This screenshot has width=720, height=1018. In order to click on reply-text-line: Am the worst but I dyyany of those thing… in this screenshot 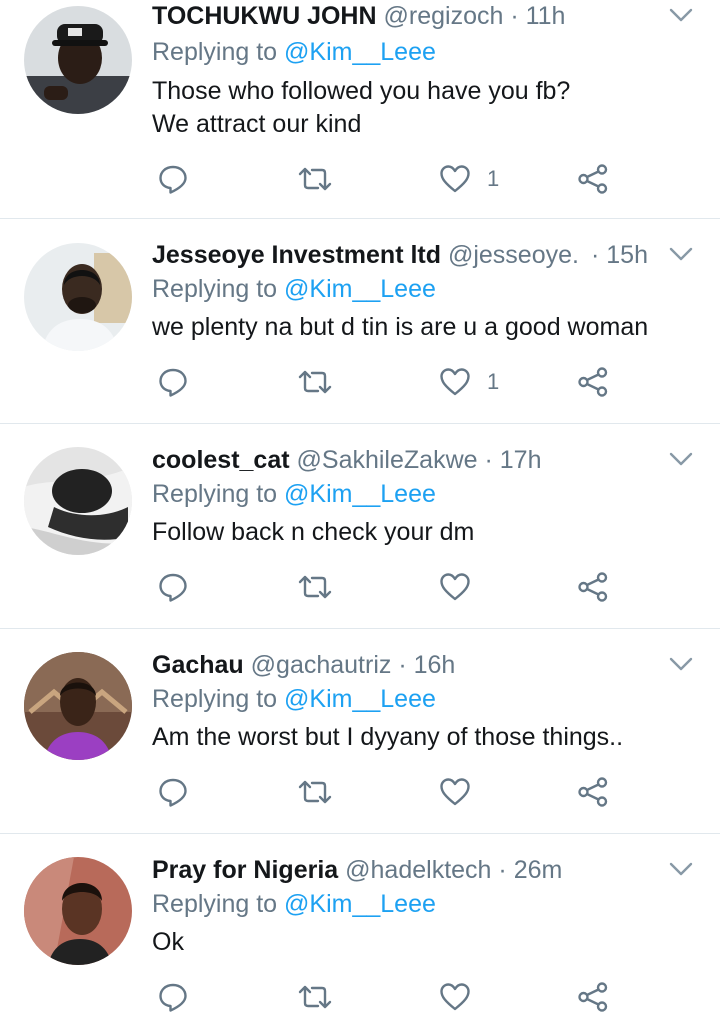, I will do `click(388, 737)`.